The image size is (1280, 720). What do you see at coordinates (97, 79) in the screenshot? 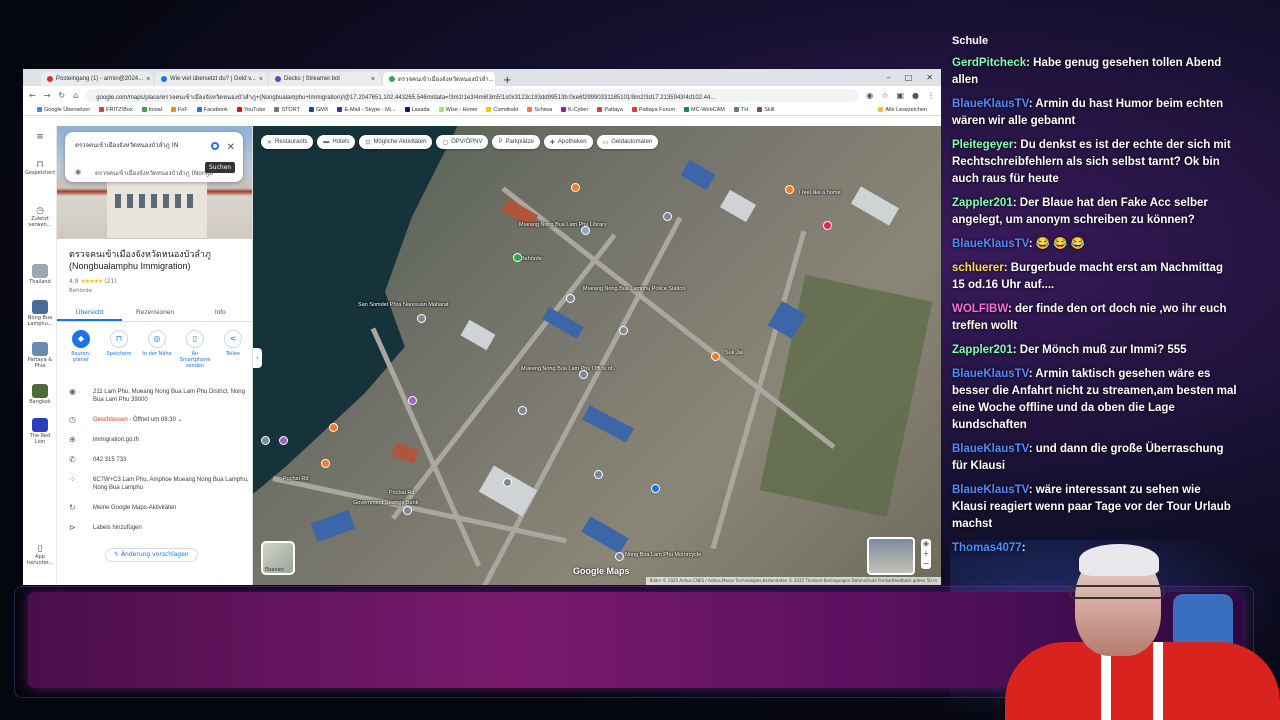
I see `browser-tab: Posteingang (1) - armin@2024... ×` at bounding box center [97, 79].